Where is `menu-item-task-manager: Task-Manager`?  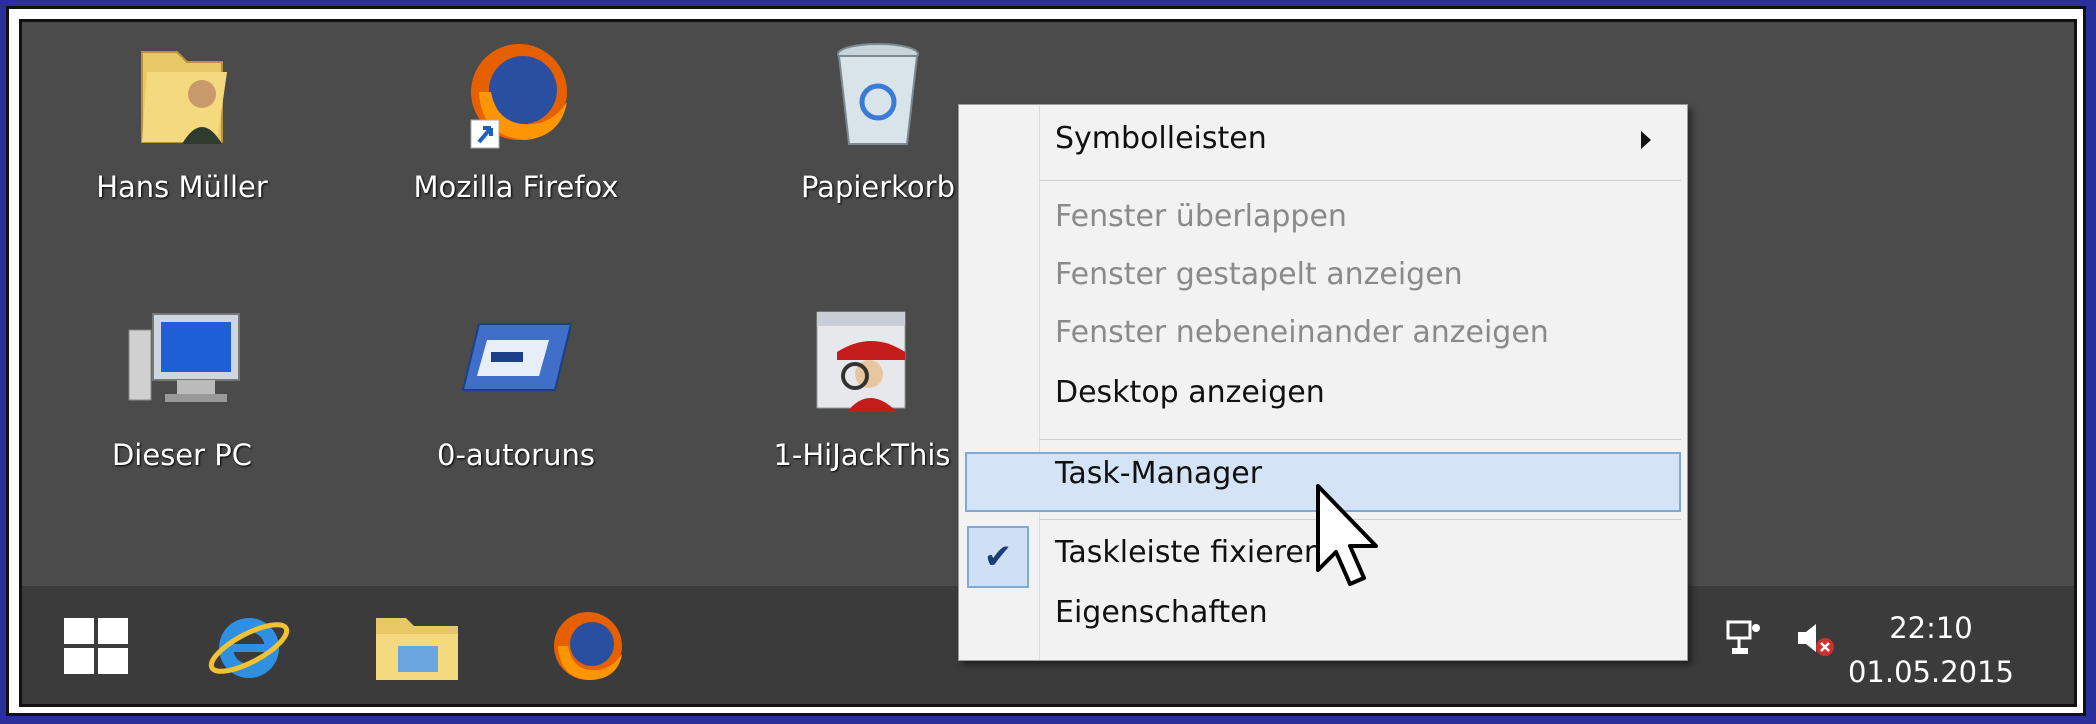
menu-item-task-manager: Task-Manager is located at coordinates (1158, 473).